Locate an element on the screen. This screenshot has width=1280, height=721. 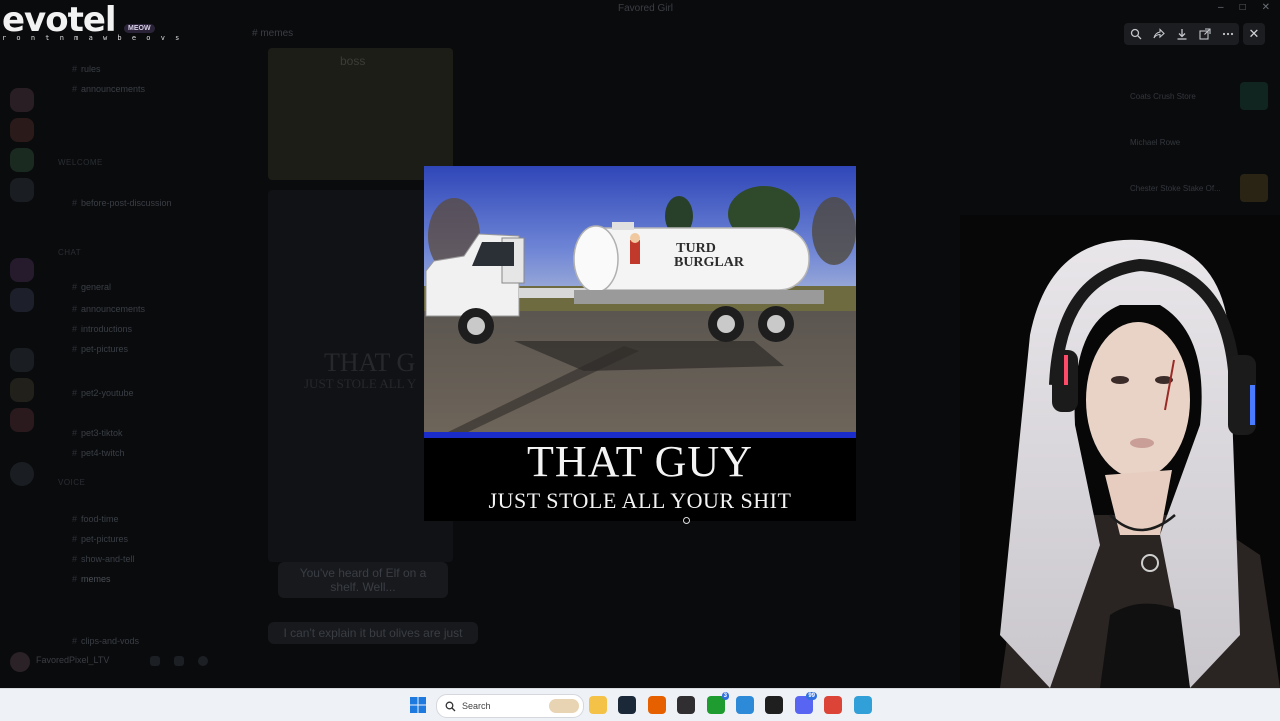
zoom-icon is located at coordinates (1136, 34).